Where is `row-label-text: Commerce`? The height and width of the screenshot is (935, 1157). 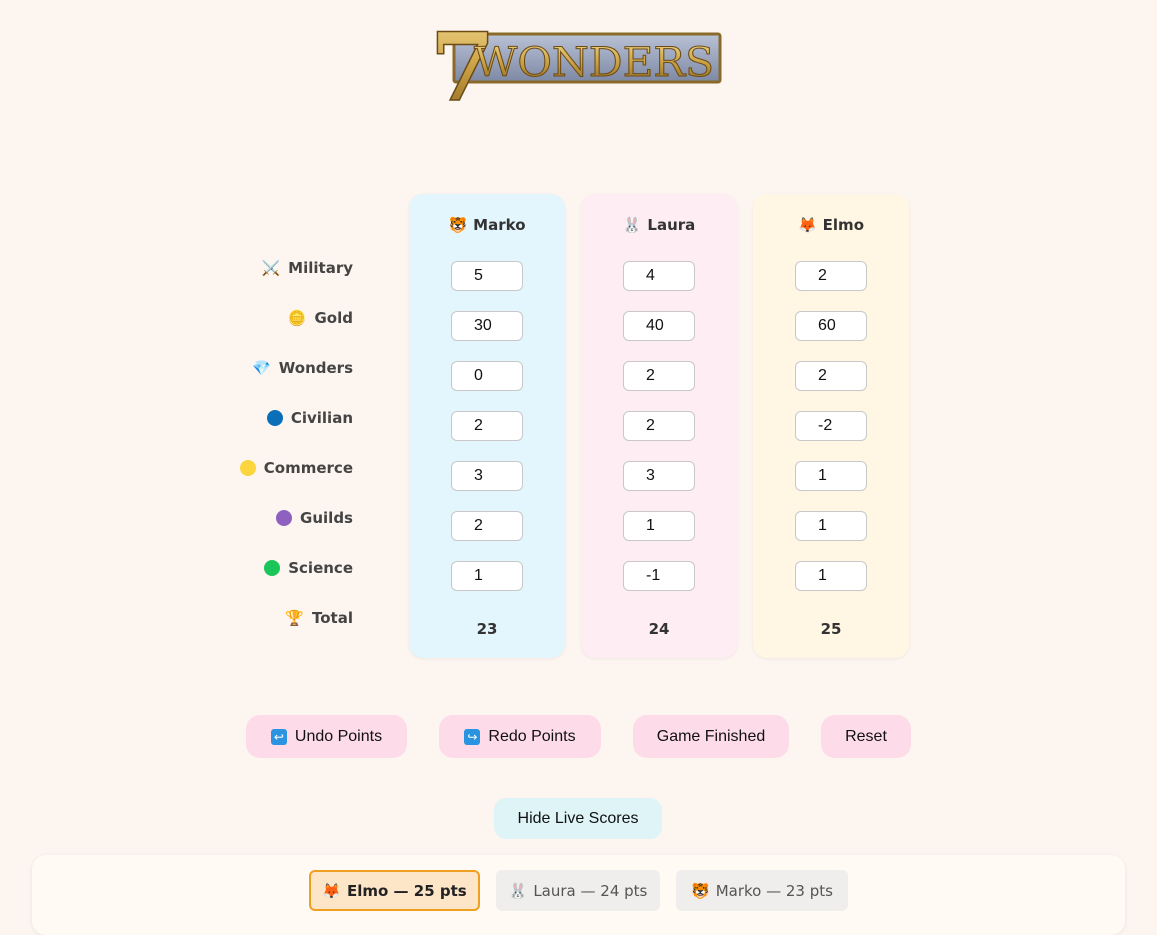 row-label-text: Commerce is located at coordinates (308, 468).